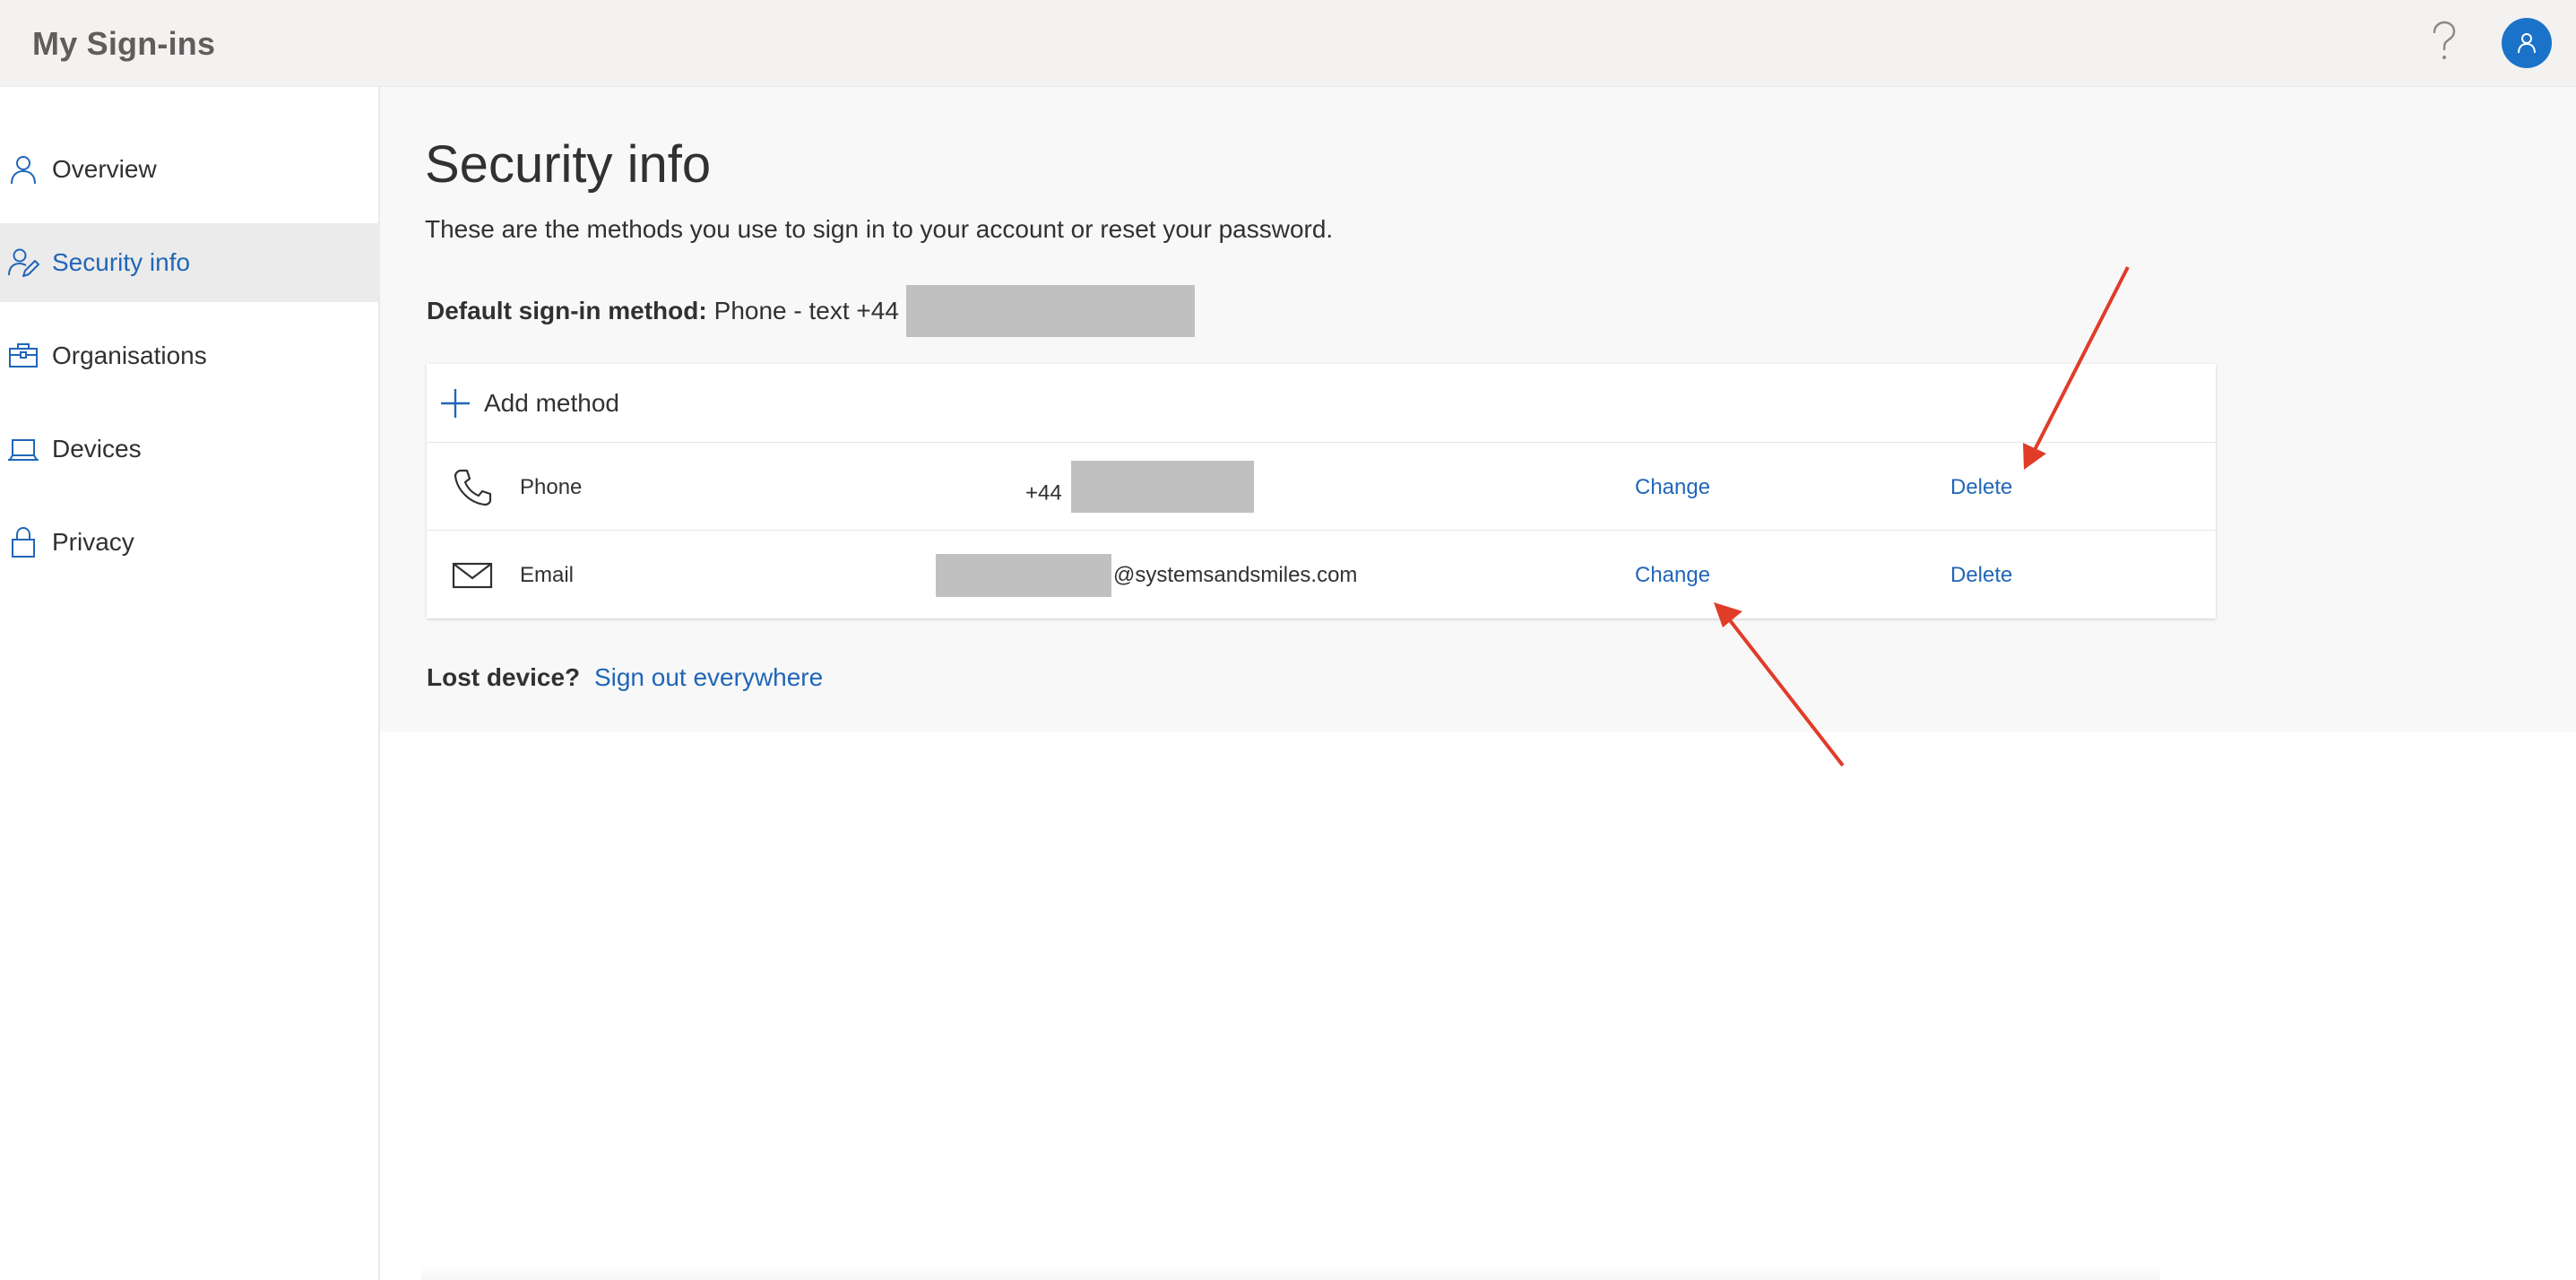 This screenshot has height=1280, width=2576. I want to click on default-method-label: Default sign-in method:, so click(567, 310).